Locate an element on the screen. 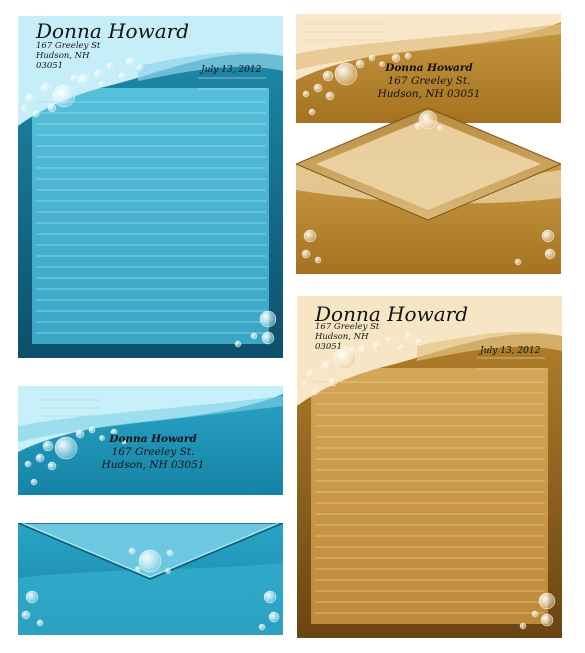  gold-envelope-name: Donna Howard is located at coordinates (429, 68).